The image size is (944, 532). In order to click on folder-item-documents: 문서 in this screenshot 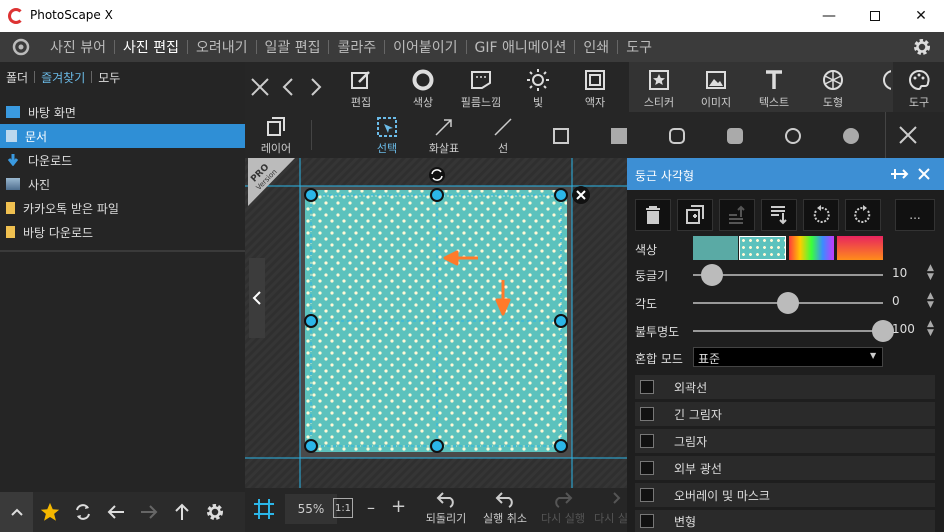, I will do `click(122, 136)`.